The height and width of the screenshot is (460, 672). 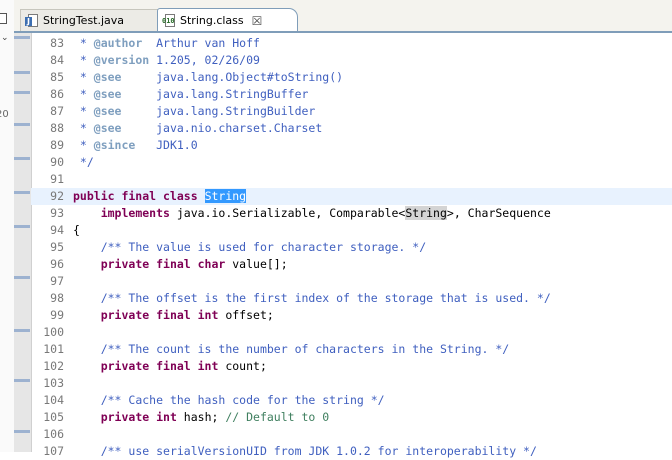 What do you see at coordinates (201, 417) in the screenshot?
I see `code-token: hash;` at bounding box center [201, 417].